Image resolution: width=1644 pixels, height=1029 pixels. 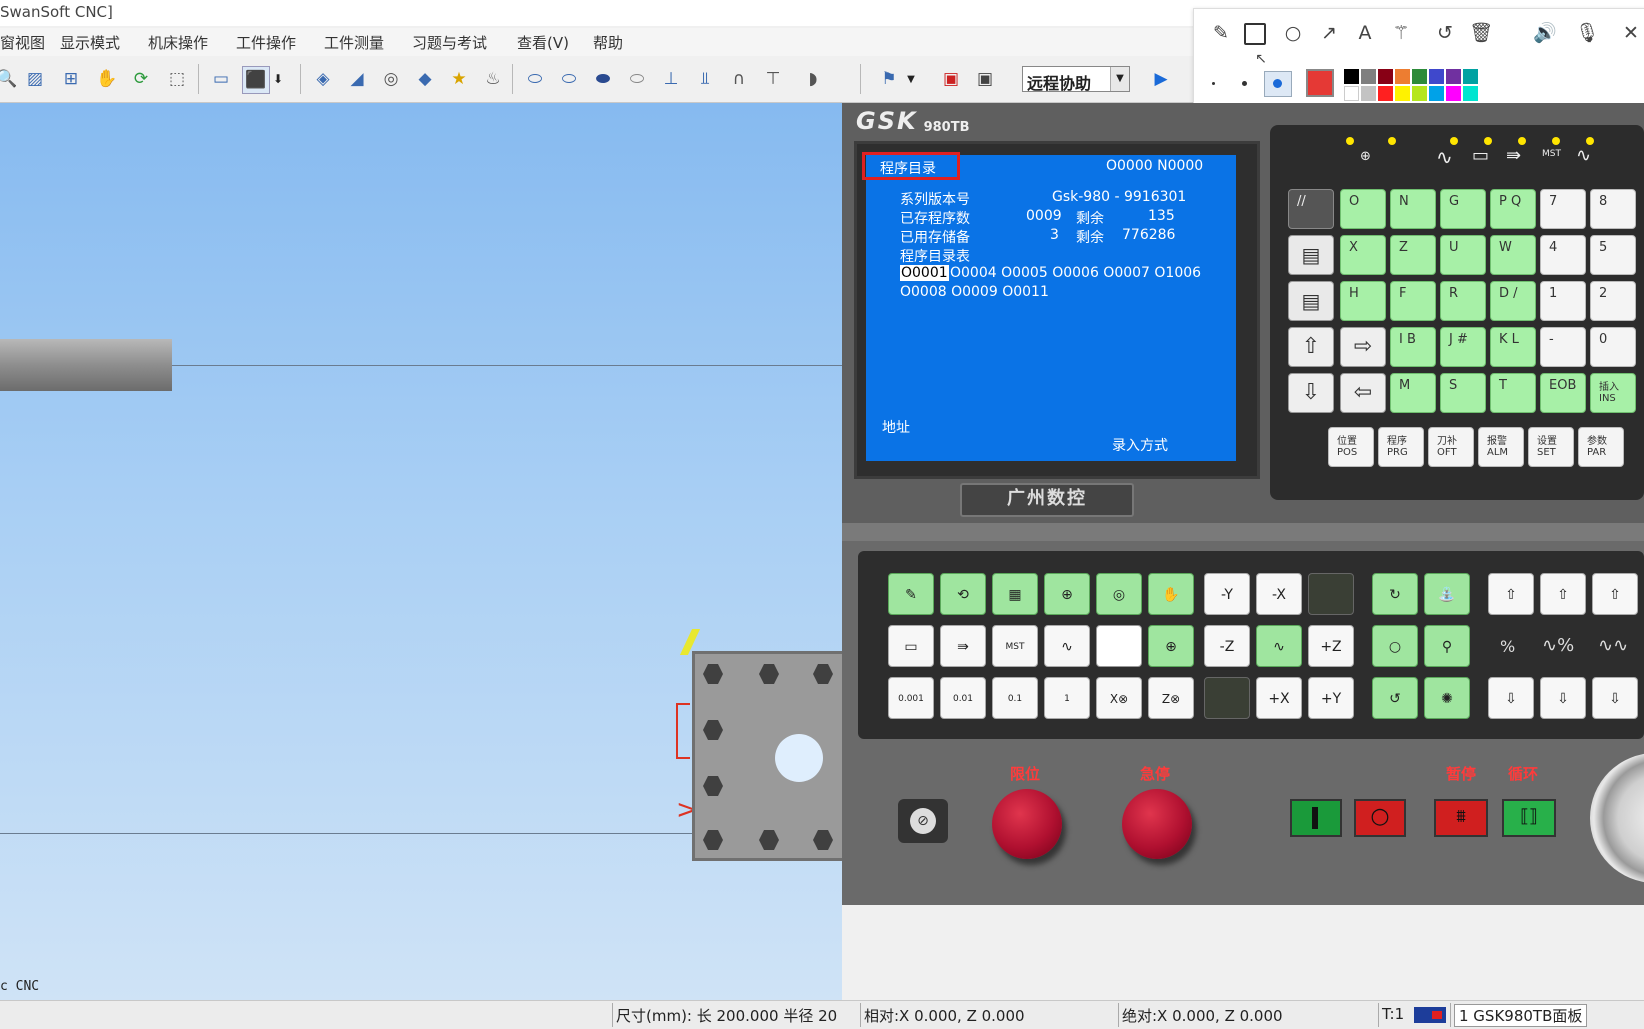 I want to click on key-set: 设置 SET, so click(x=1551, y=447).